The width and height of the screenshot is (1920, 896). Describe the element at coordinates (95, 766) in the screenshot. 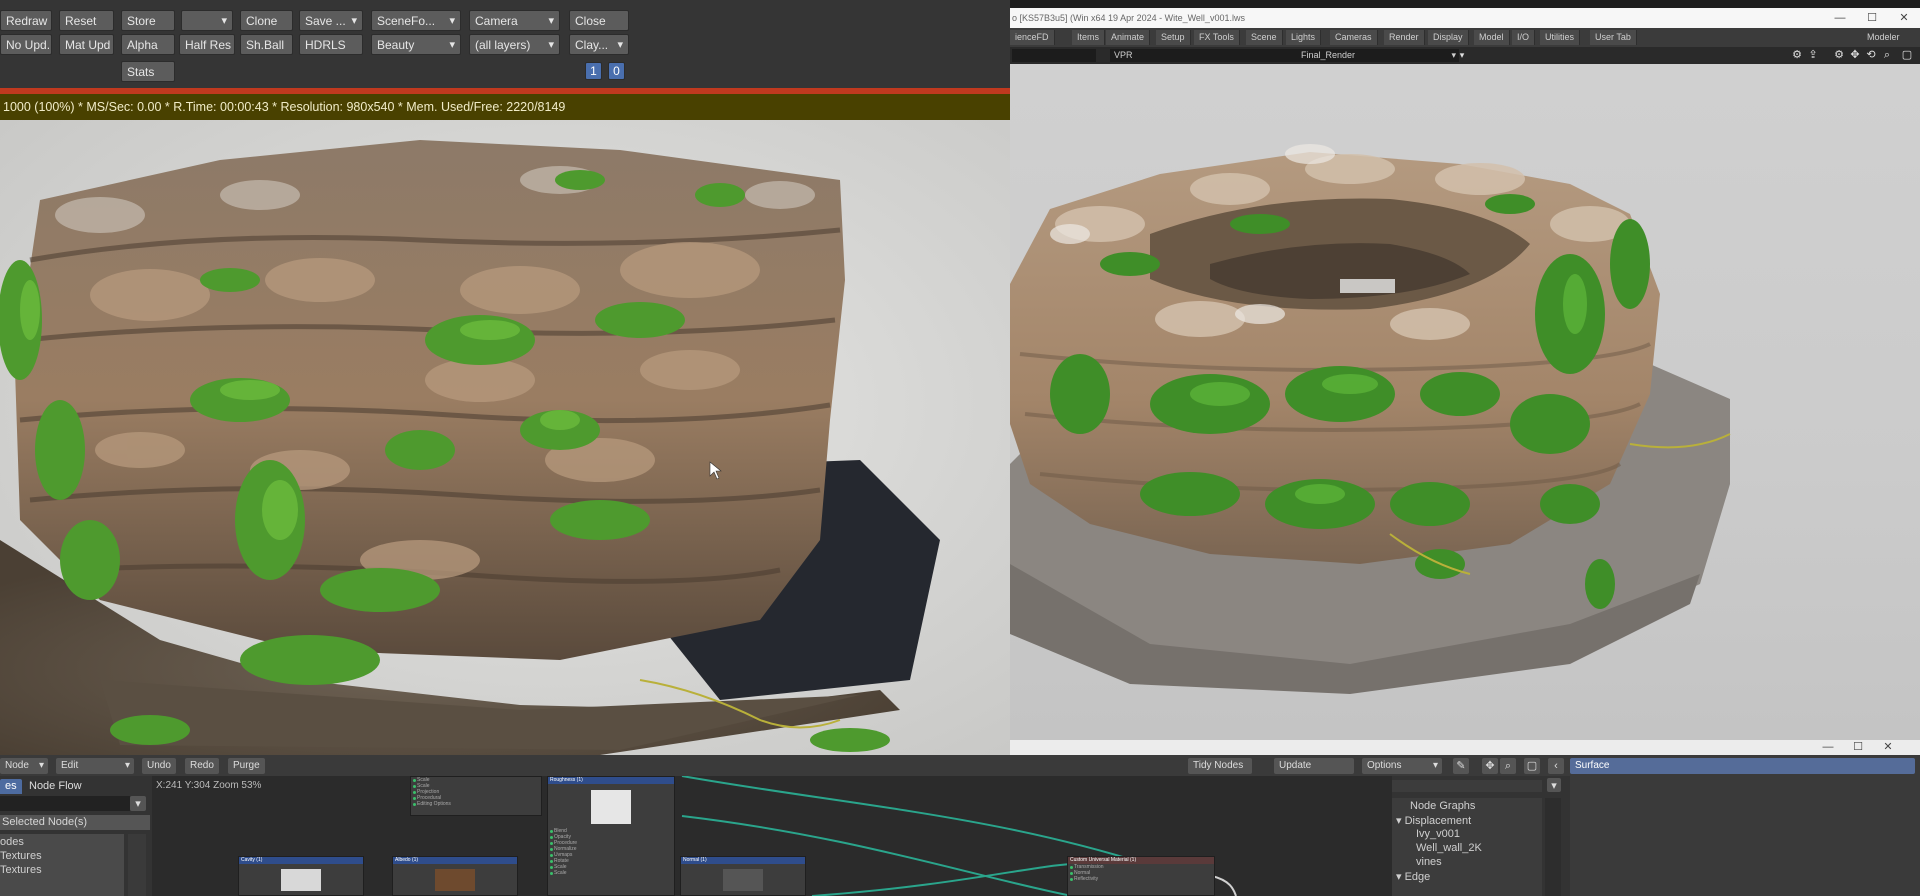

I see `edit-menu: Edit` at that location.